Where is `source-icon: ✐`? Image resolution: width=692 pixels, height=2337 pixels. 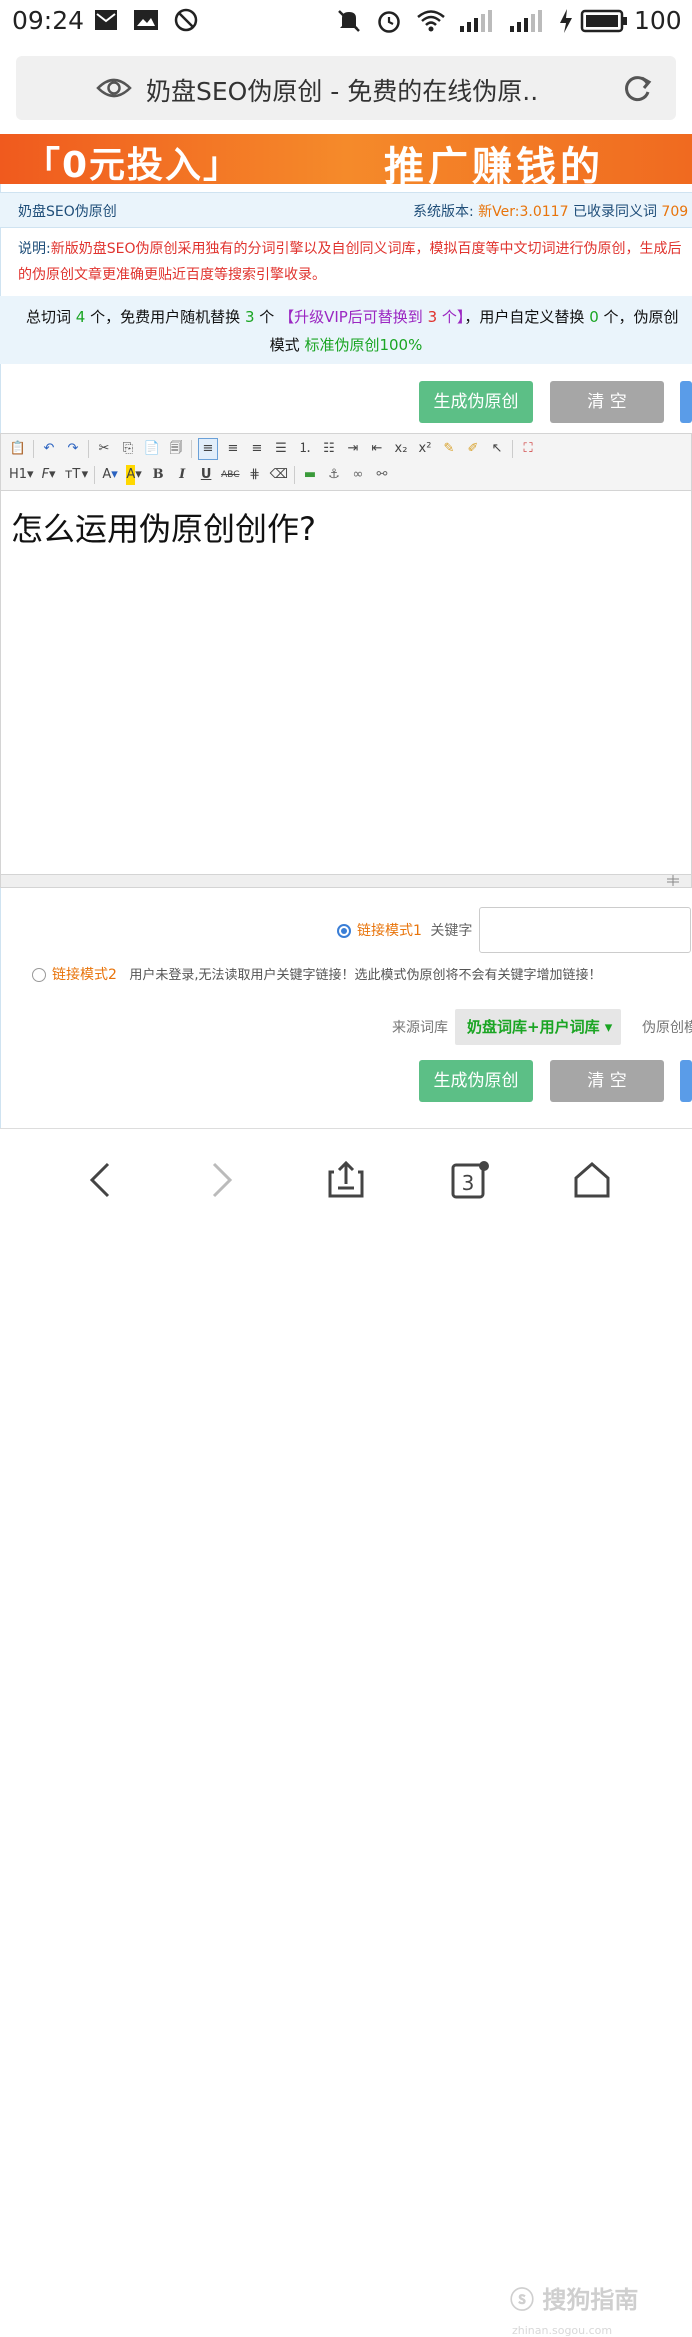
source-icon: ✐ is located at coordinates (473, 449).